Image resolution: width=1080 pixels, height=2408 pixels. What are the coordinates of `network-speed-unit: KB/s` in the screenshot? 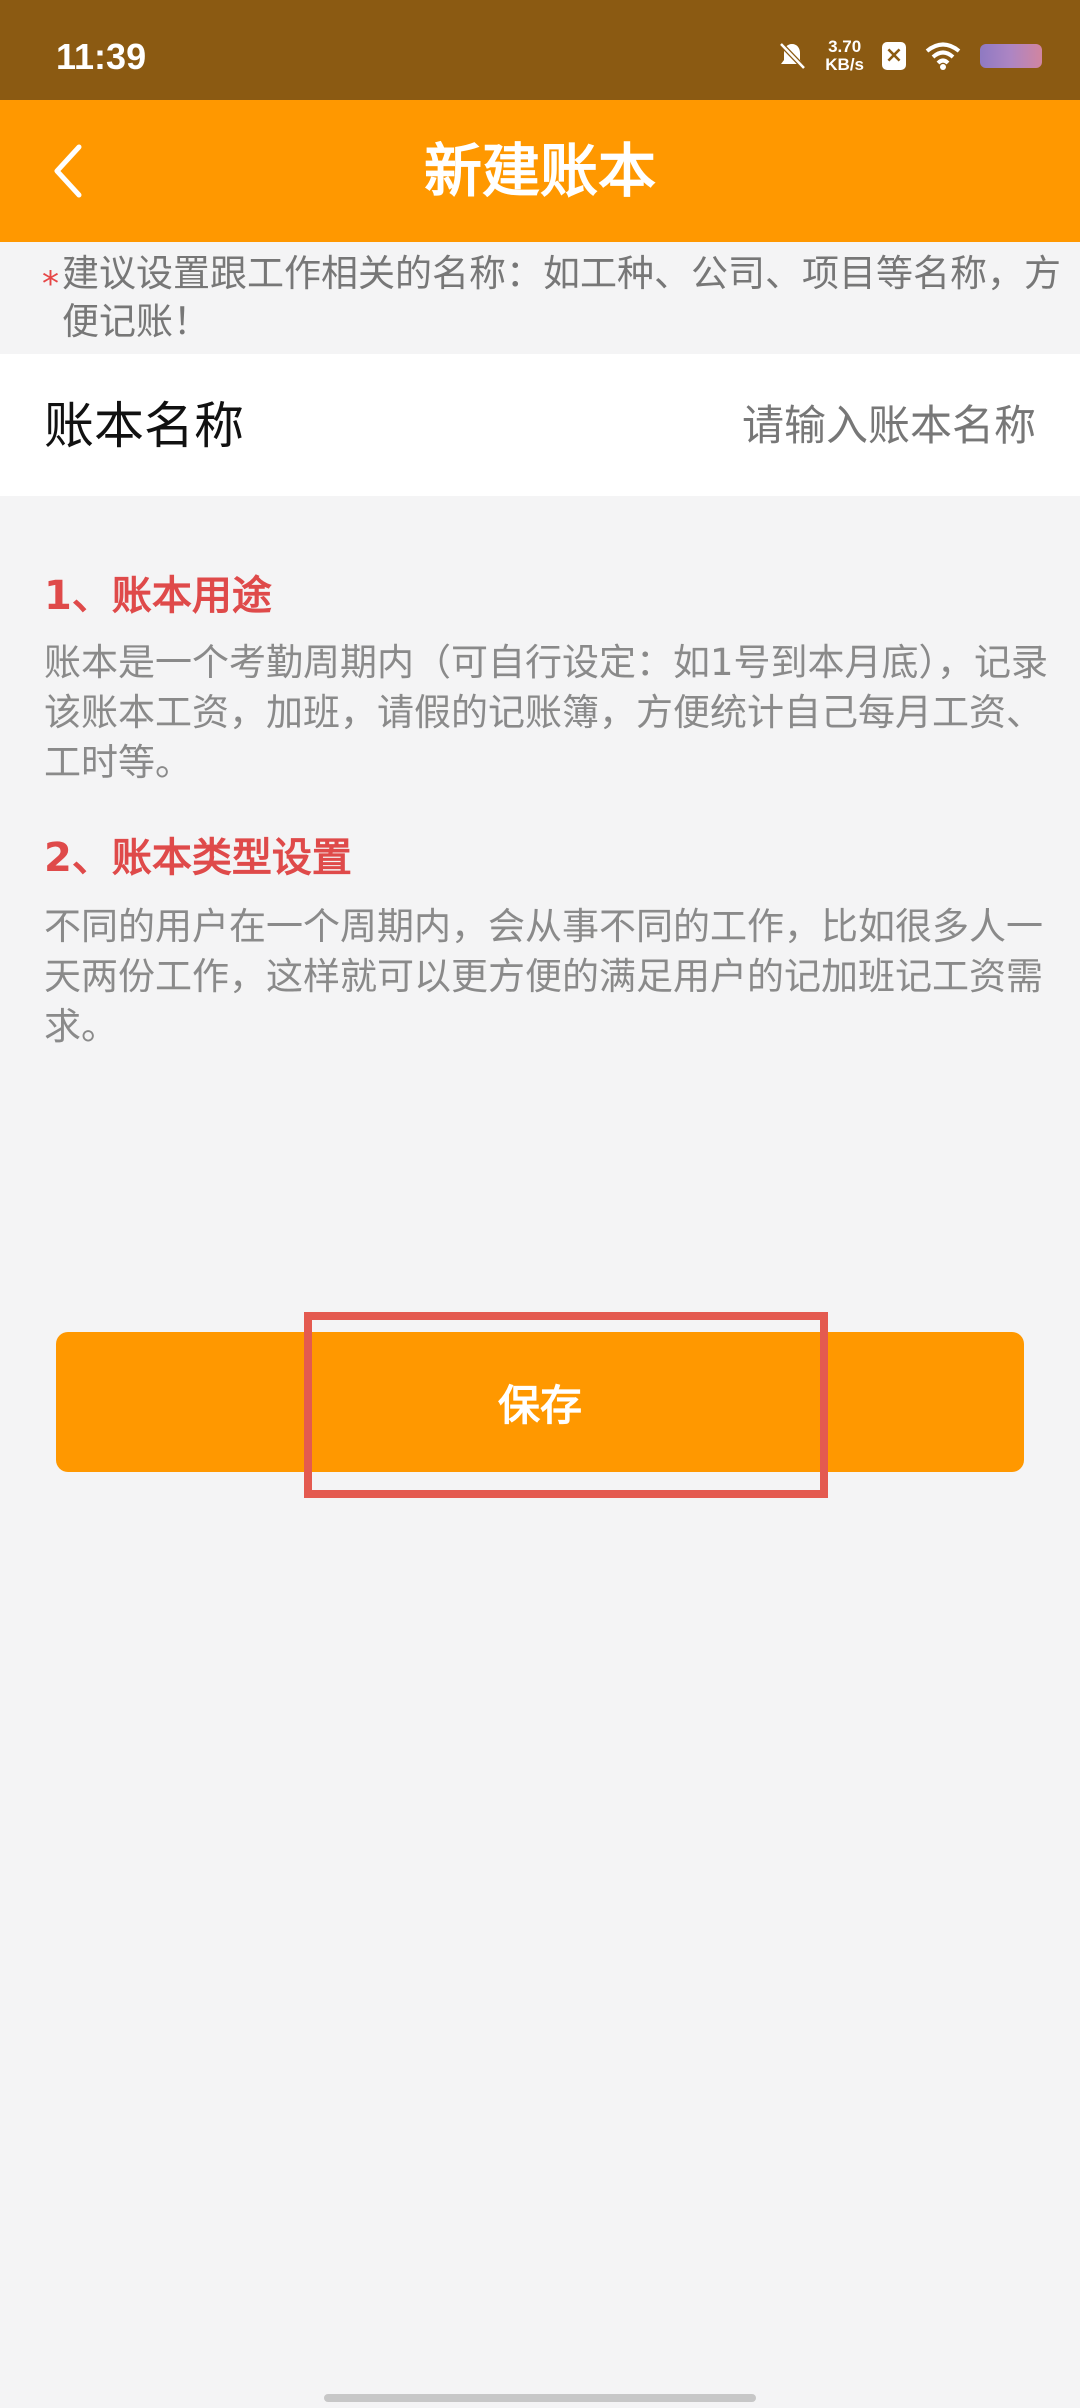 It's located at (844, 64).